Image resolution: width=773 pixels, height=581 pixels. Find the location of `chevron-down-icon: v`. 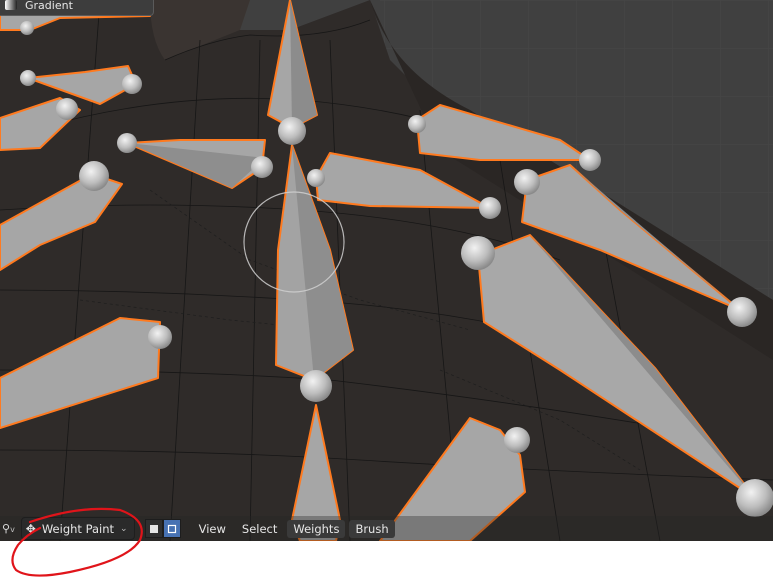

chevron-down-icon: v is located at coordinates (12, 529).